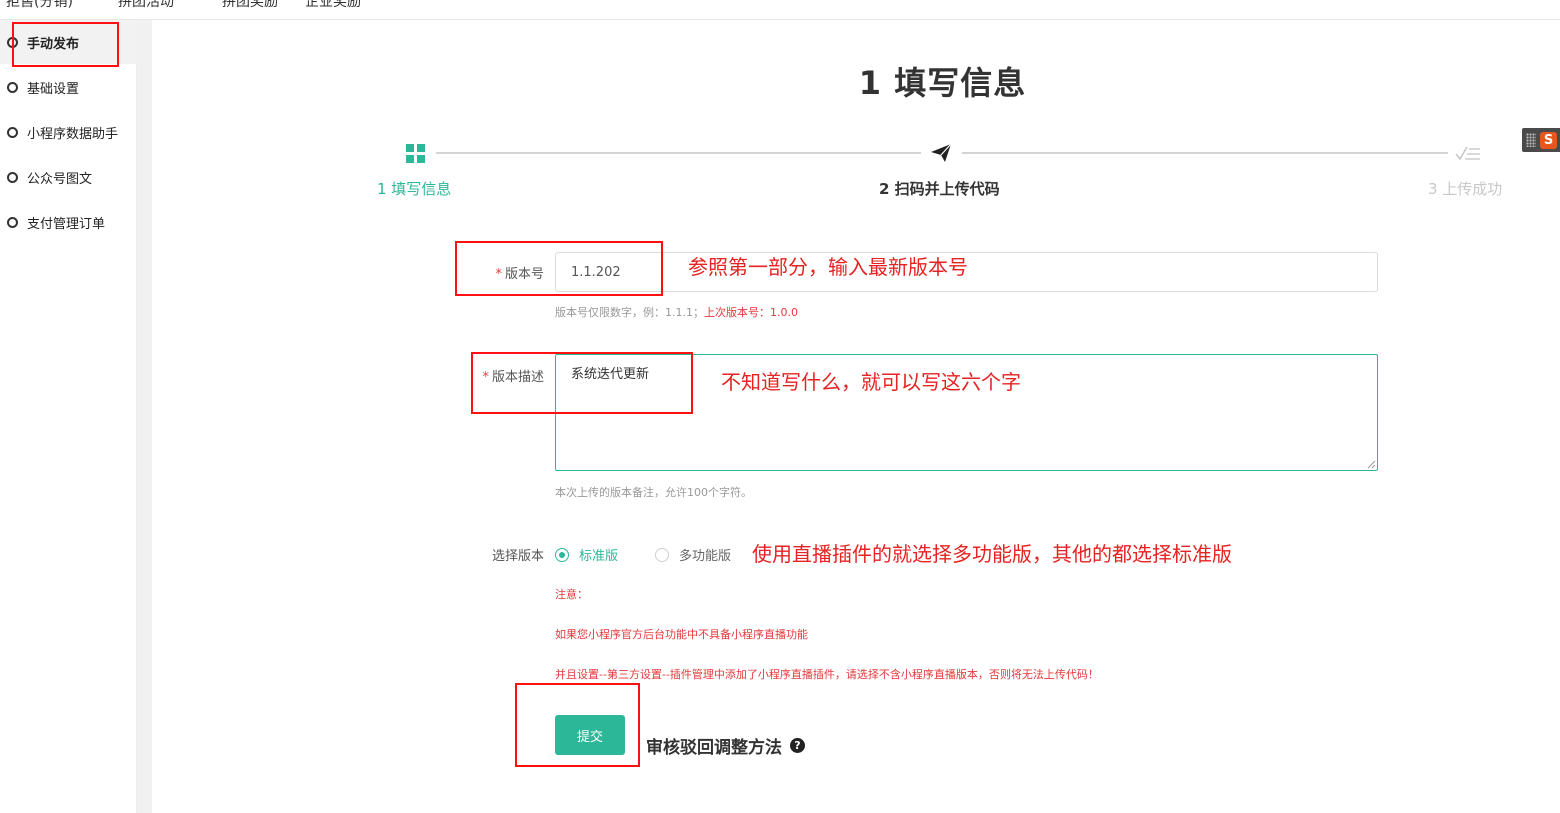  I want to click on page-title: 1 填写信息, so click(942, 83).